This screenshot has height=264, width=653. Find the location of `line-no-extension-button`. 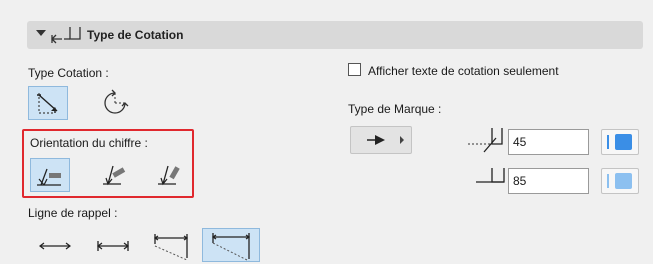

line-no-extension-button is located at coordinates (56, 245).